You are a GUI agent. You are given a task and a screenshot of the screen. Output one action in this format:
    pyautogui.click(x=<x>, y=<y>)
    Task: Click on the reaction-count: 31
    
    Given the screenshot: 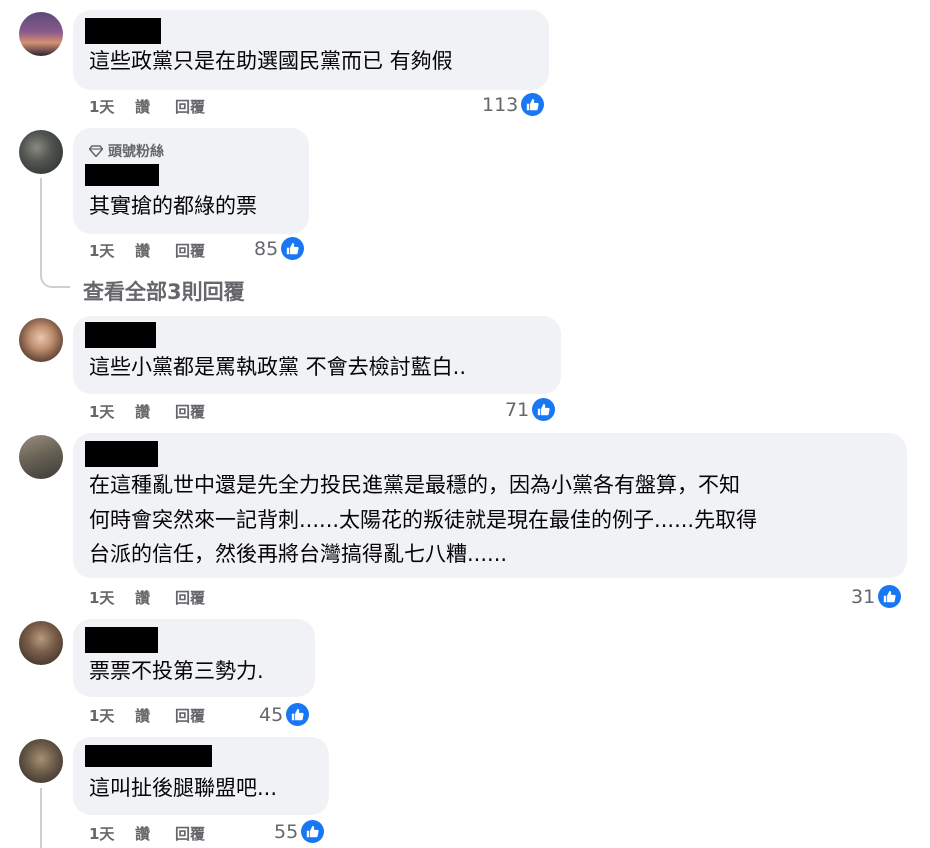 What is the action you would take?
    pyautogui.click(x=876, y=596)
    